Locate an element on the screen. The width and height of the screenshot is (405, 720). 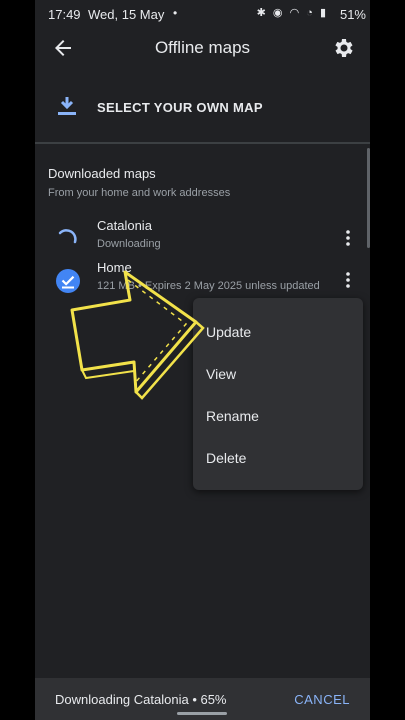
status-icons: ✱ ◉ ◠ ◔ ▮ is located at coordinates (292, 13).